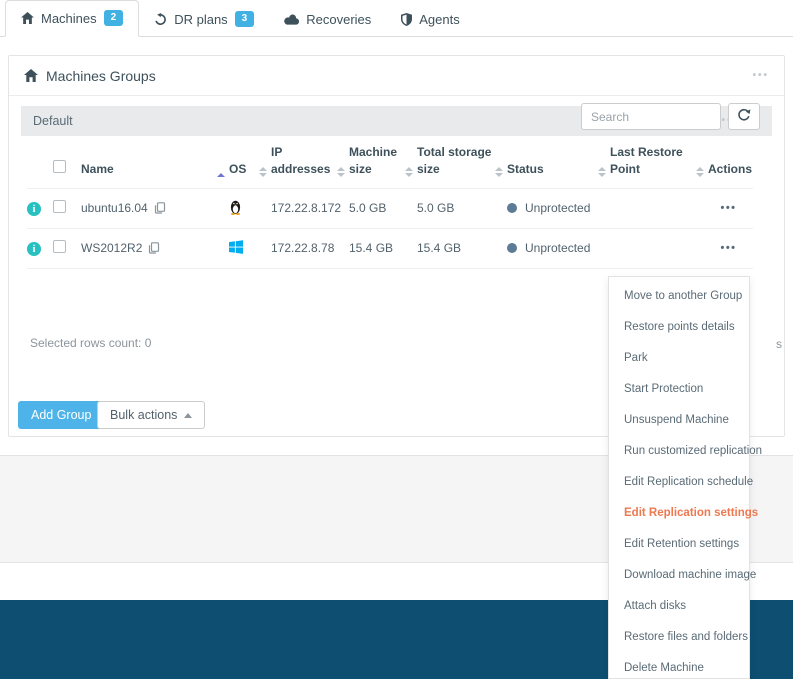 The width and height of the screenshot is (793, 679). What do you see at coordinates (40, 164) in the screenshot?
I see `info-column-header` at bounding box center [40, 164].